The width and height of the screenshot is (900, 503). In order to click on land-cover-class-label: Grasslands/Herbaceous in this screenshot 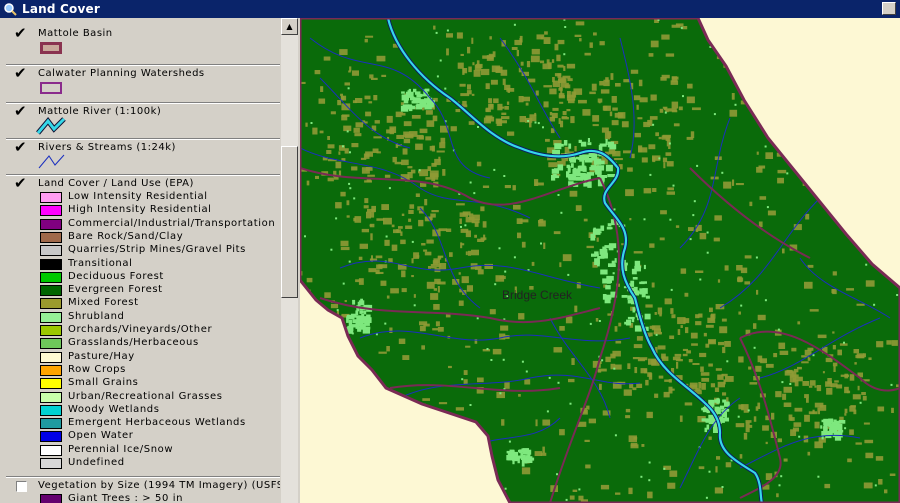, I will do `click(133, 343)`.